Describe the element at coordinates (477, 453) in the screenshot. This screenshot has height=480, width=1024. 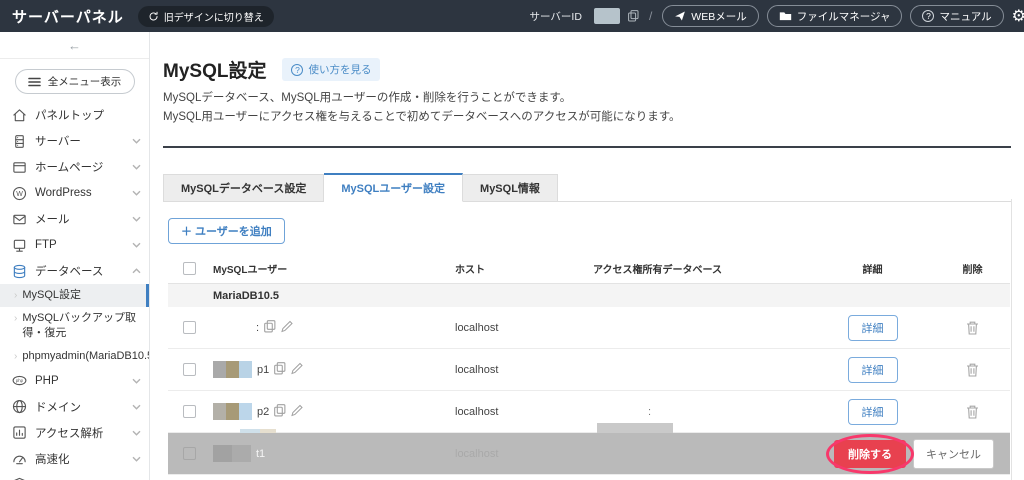
I see `host-value: localhost` at that location.